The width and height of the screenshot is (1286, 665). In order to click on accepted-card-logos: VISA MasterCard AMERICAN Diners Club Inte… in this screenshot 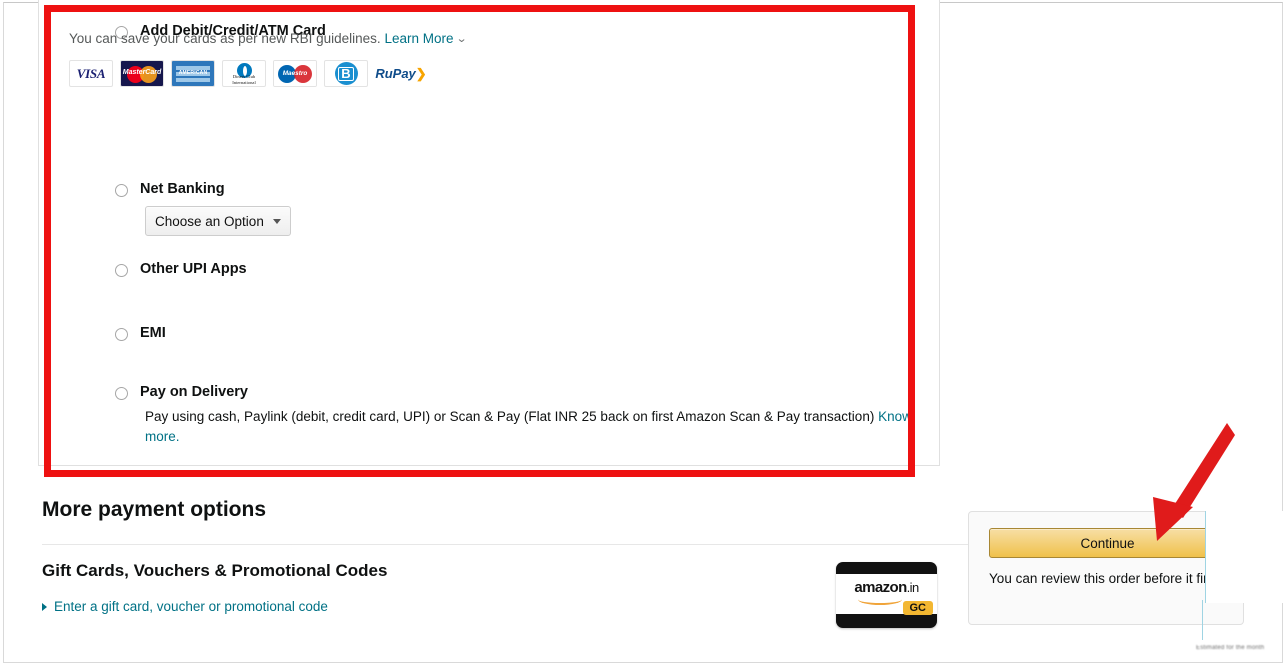, I will do `click(248, 73)`.